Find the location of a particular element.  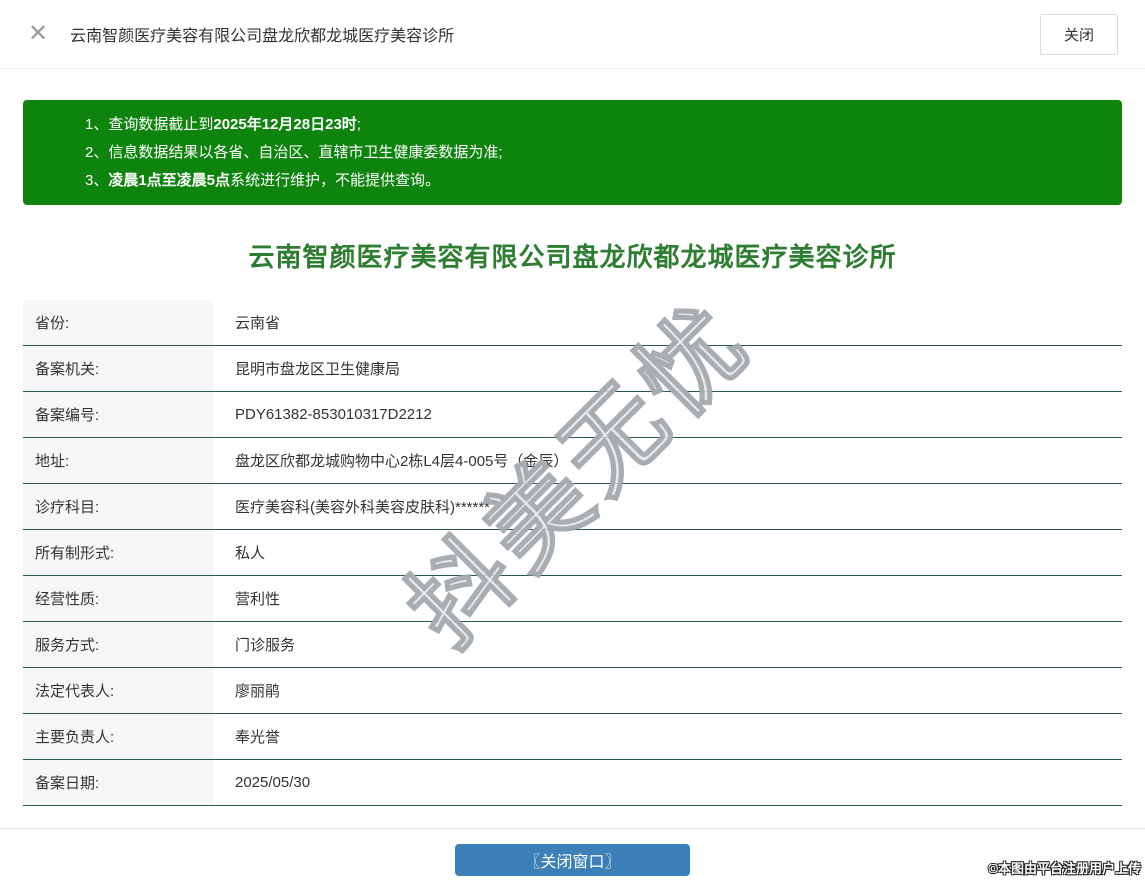

notice-num: 2、 is located at coordinates (97, 152).